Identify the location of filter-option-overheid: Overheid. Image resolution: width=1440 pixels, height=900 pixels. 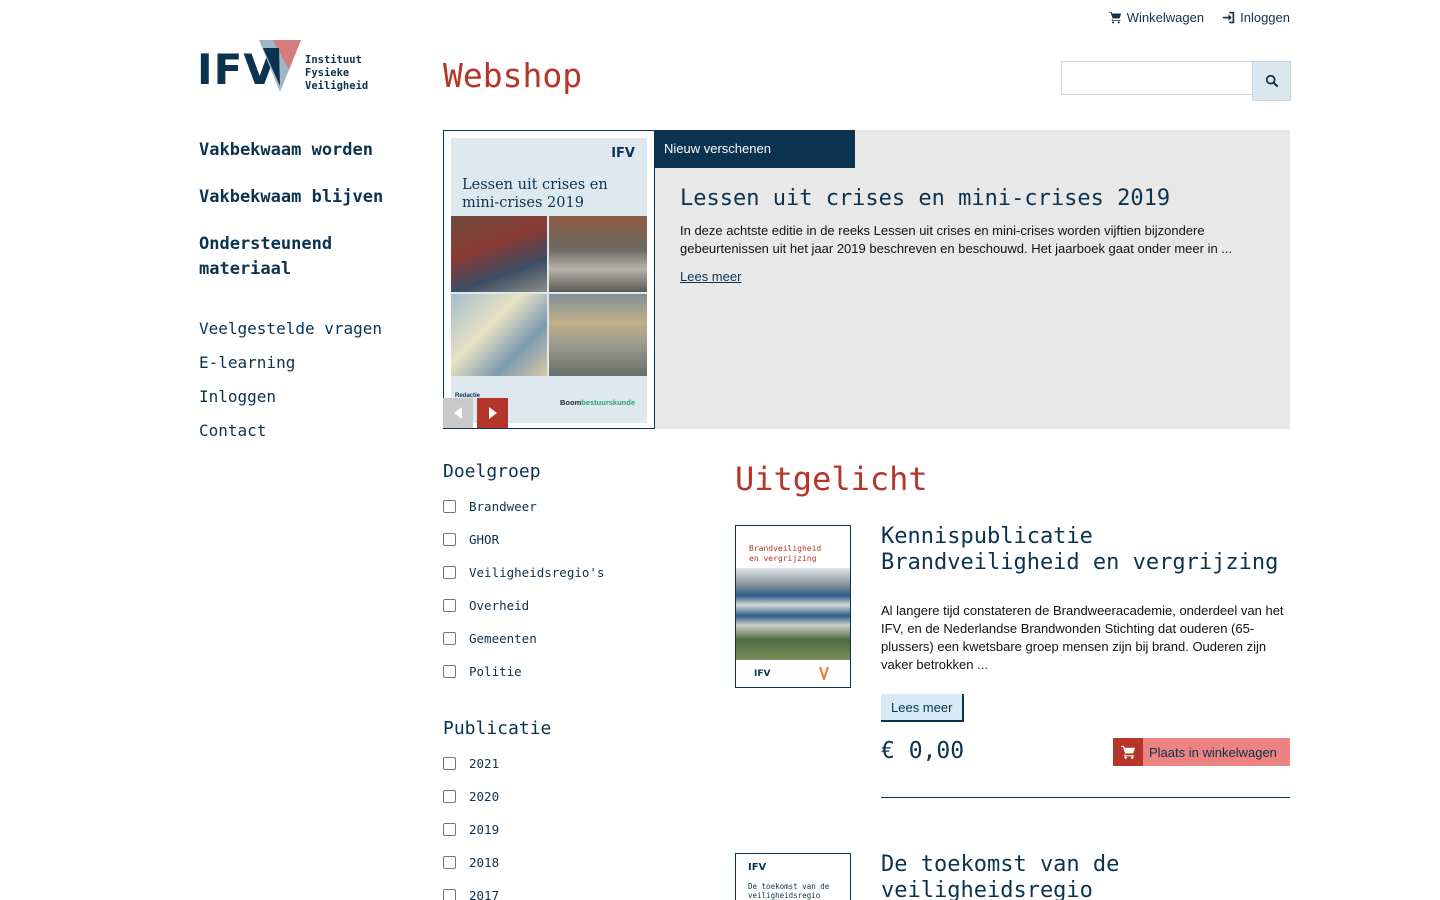
(523, 605).